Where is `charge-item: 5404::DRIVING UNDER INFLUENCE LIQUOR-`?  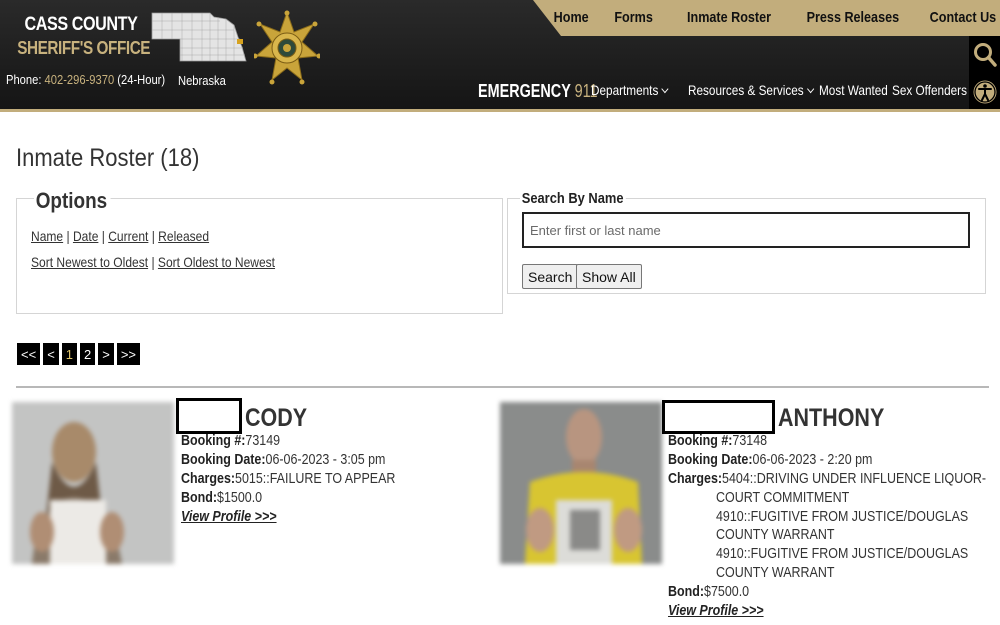
charge-item: 5404::DRIVING UNDER INFLUENCE LIQUOR- is located at coordinates (854, 479).